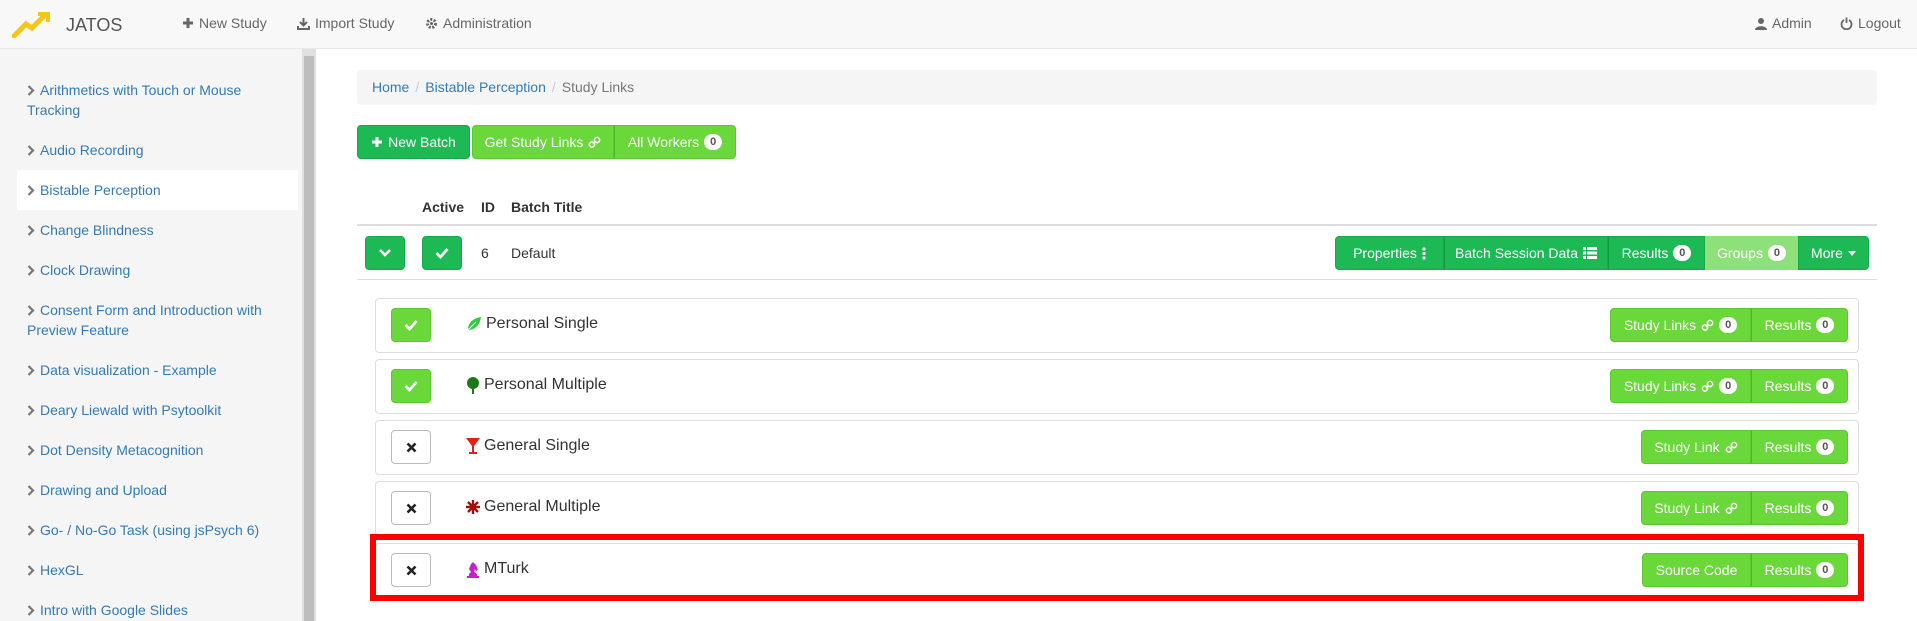 The image size is (1917, 621). What do you see at coordinates (100, 190) in the screenshot?
I see `sidebar-item-label: Bistable Perception` at bounding box center [100, 190].